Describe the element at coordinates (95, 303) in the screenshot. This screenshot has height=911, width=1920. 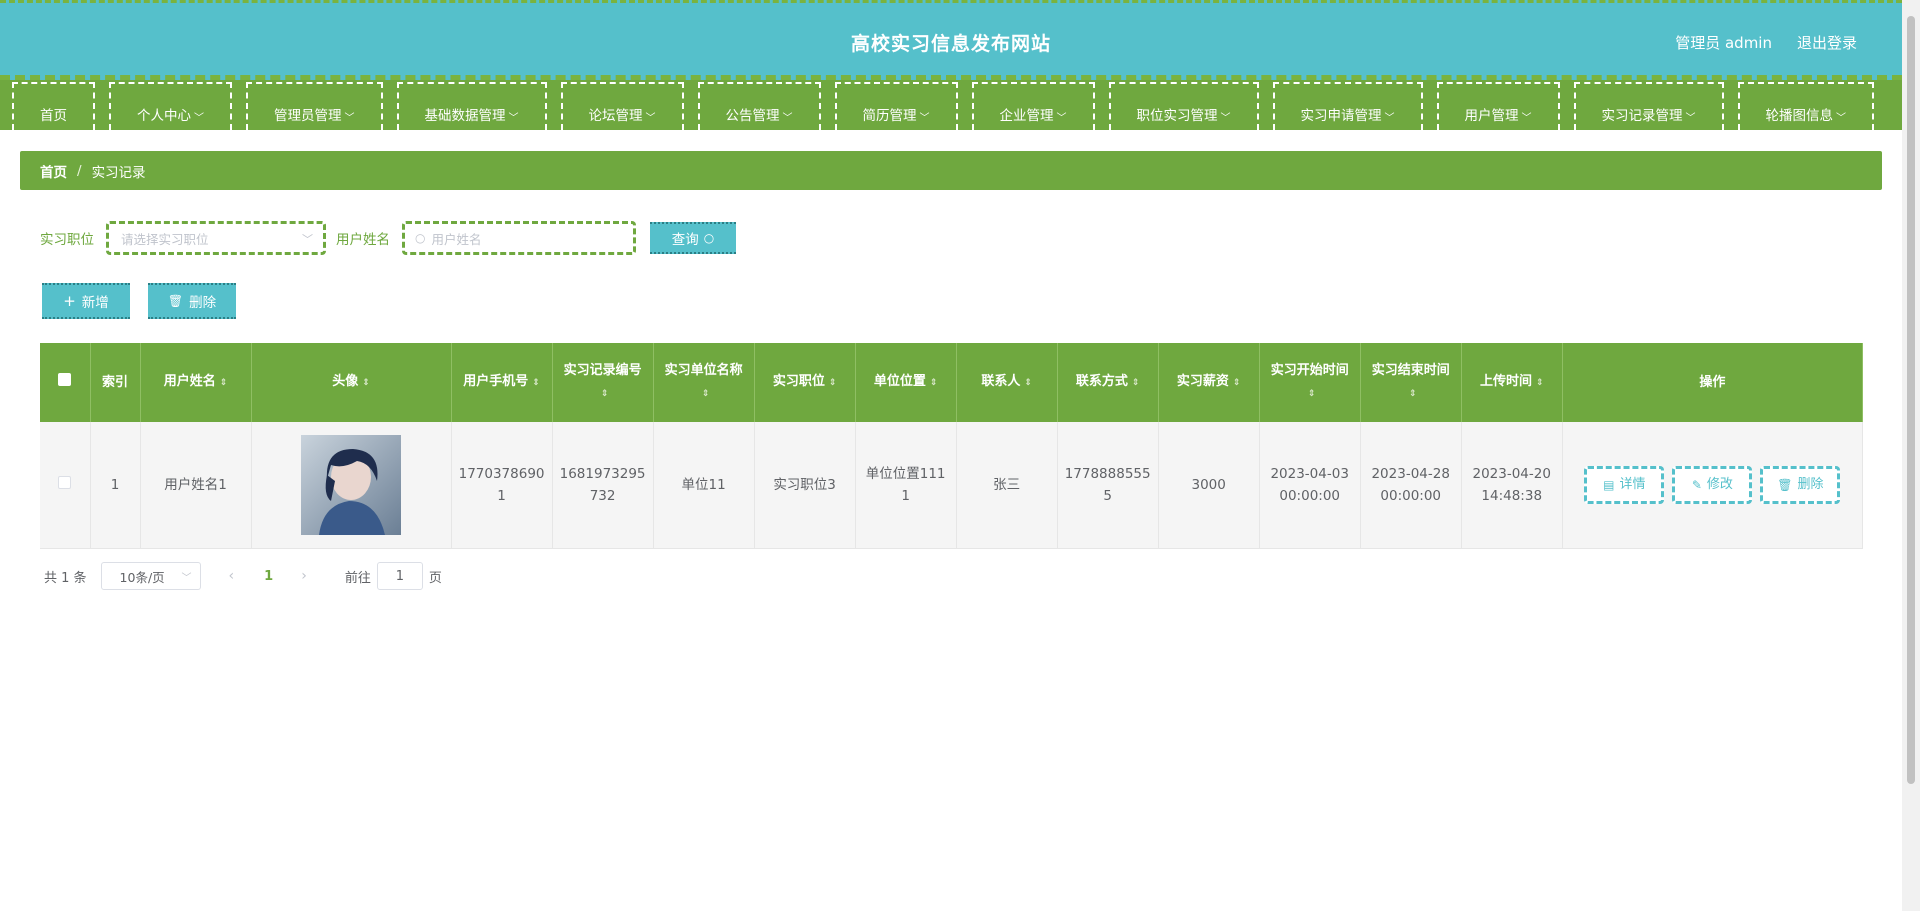
I see `add-button-label: 新增` at that location.